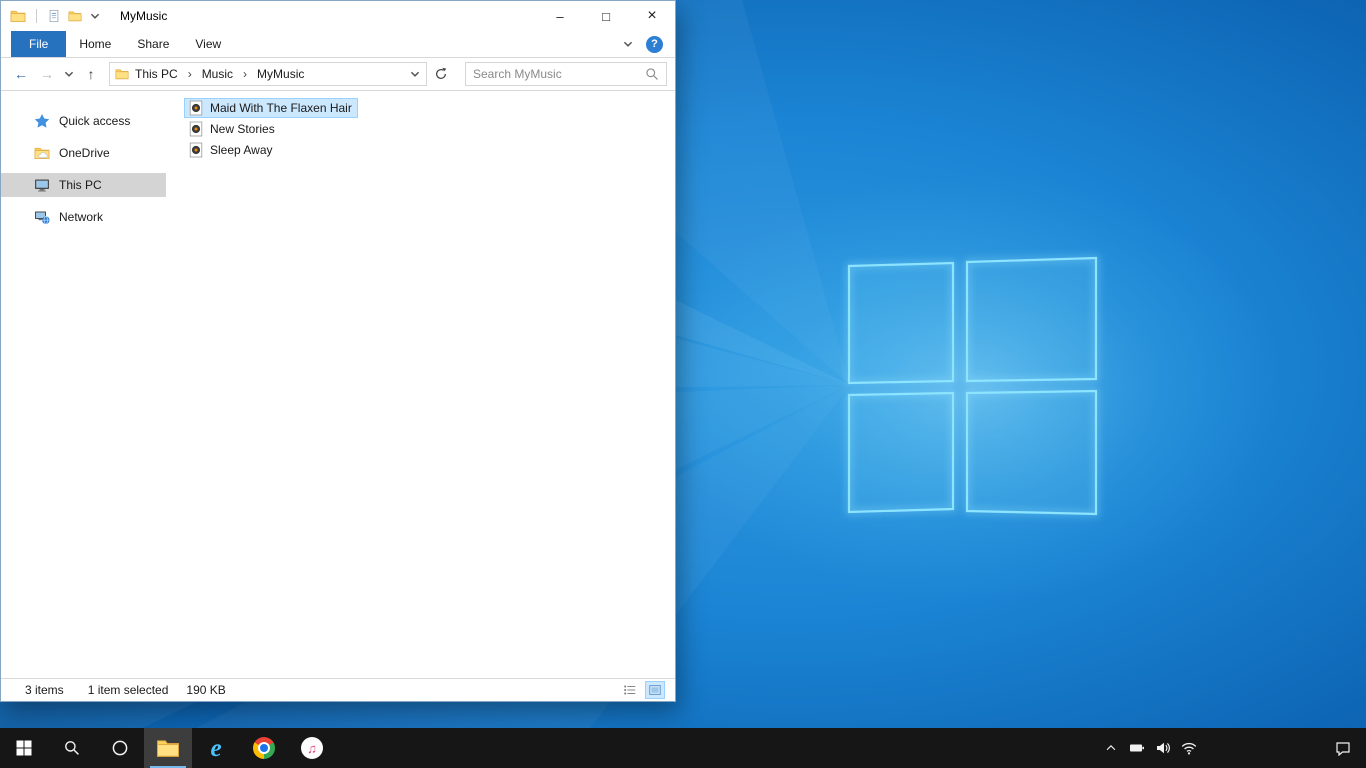  I want to click on sidebar-item-label: OneDrive, so click(84, 153).